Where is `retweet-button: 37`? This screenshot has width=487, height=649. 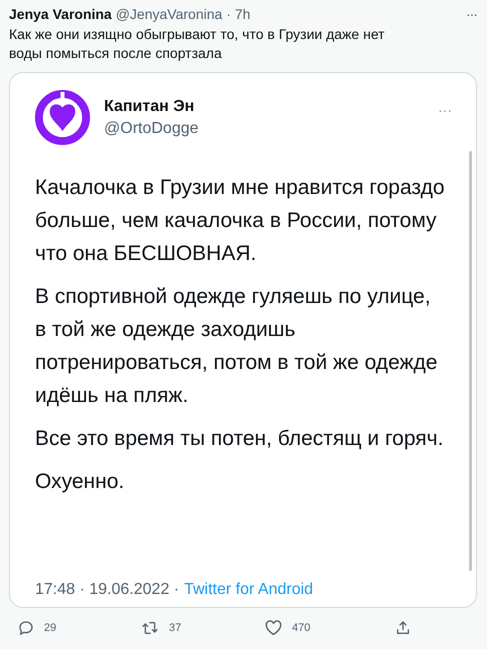
retweet-button: 37 is located at coordinates (203, 628).